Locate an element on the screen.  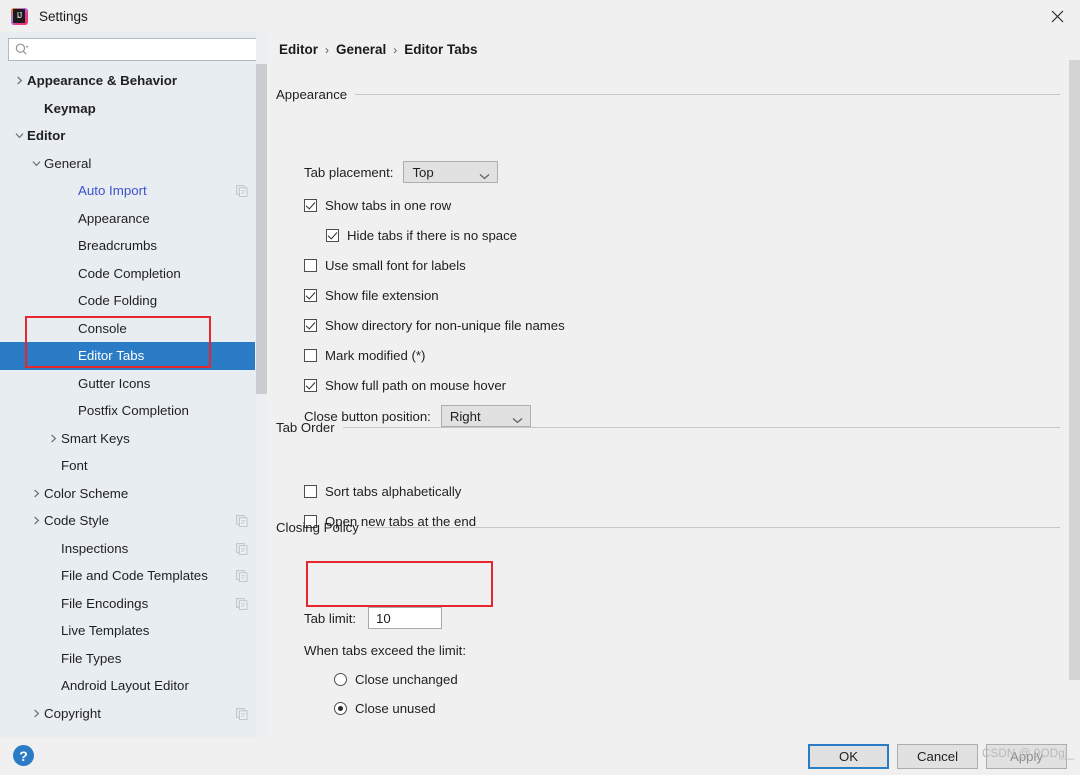
checkbox-sort-tabs-alphabetically: Sort tabs alphabetically is located at coordinates (390, 491).